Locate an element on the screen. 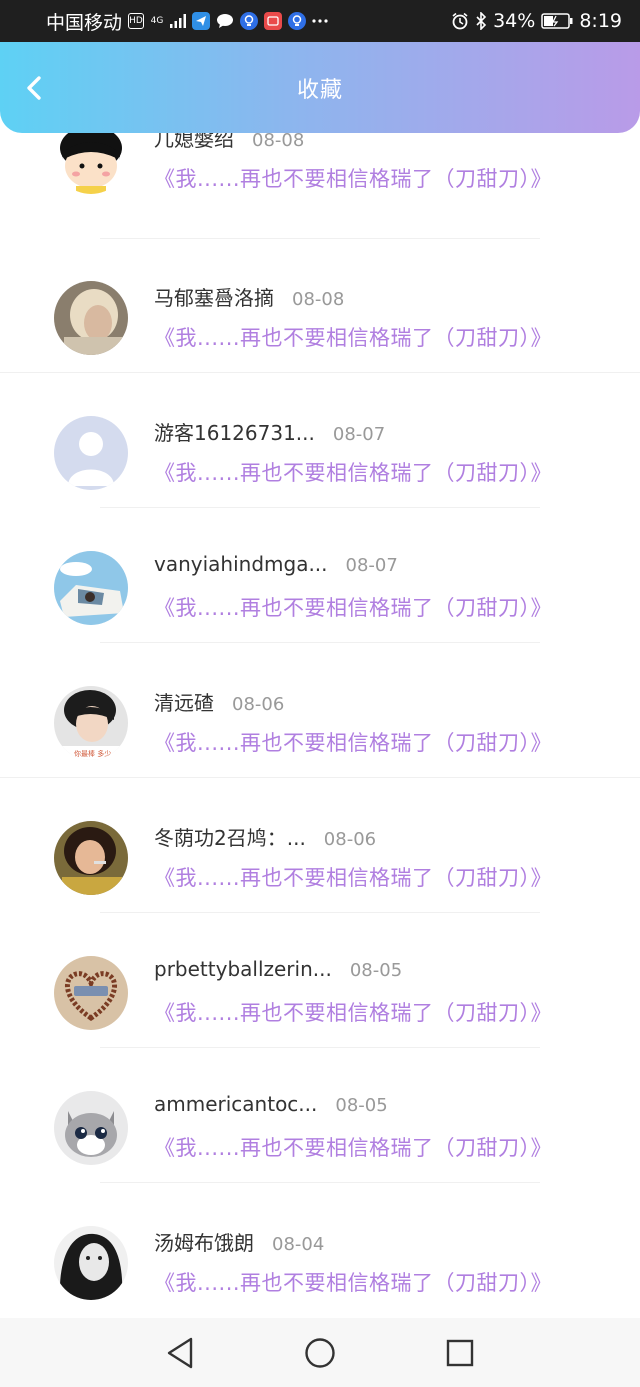 The image size is (640, 1387). back-triangle-icon is located at coordinates (180, 1352).